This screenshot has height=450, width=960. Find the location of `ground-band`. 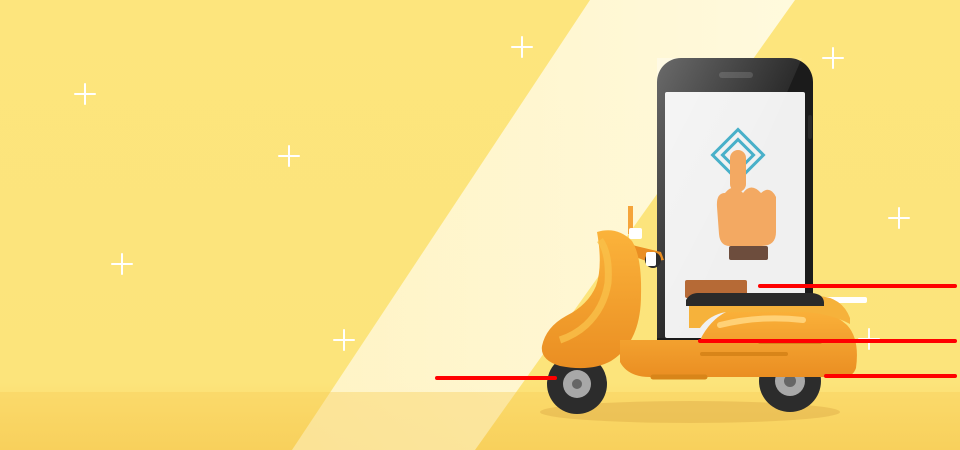

ground-band is located at coordinates (480, 421).